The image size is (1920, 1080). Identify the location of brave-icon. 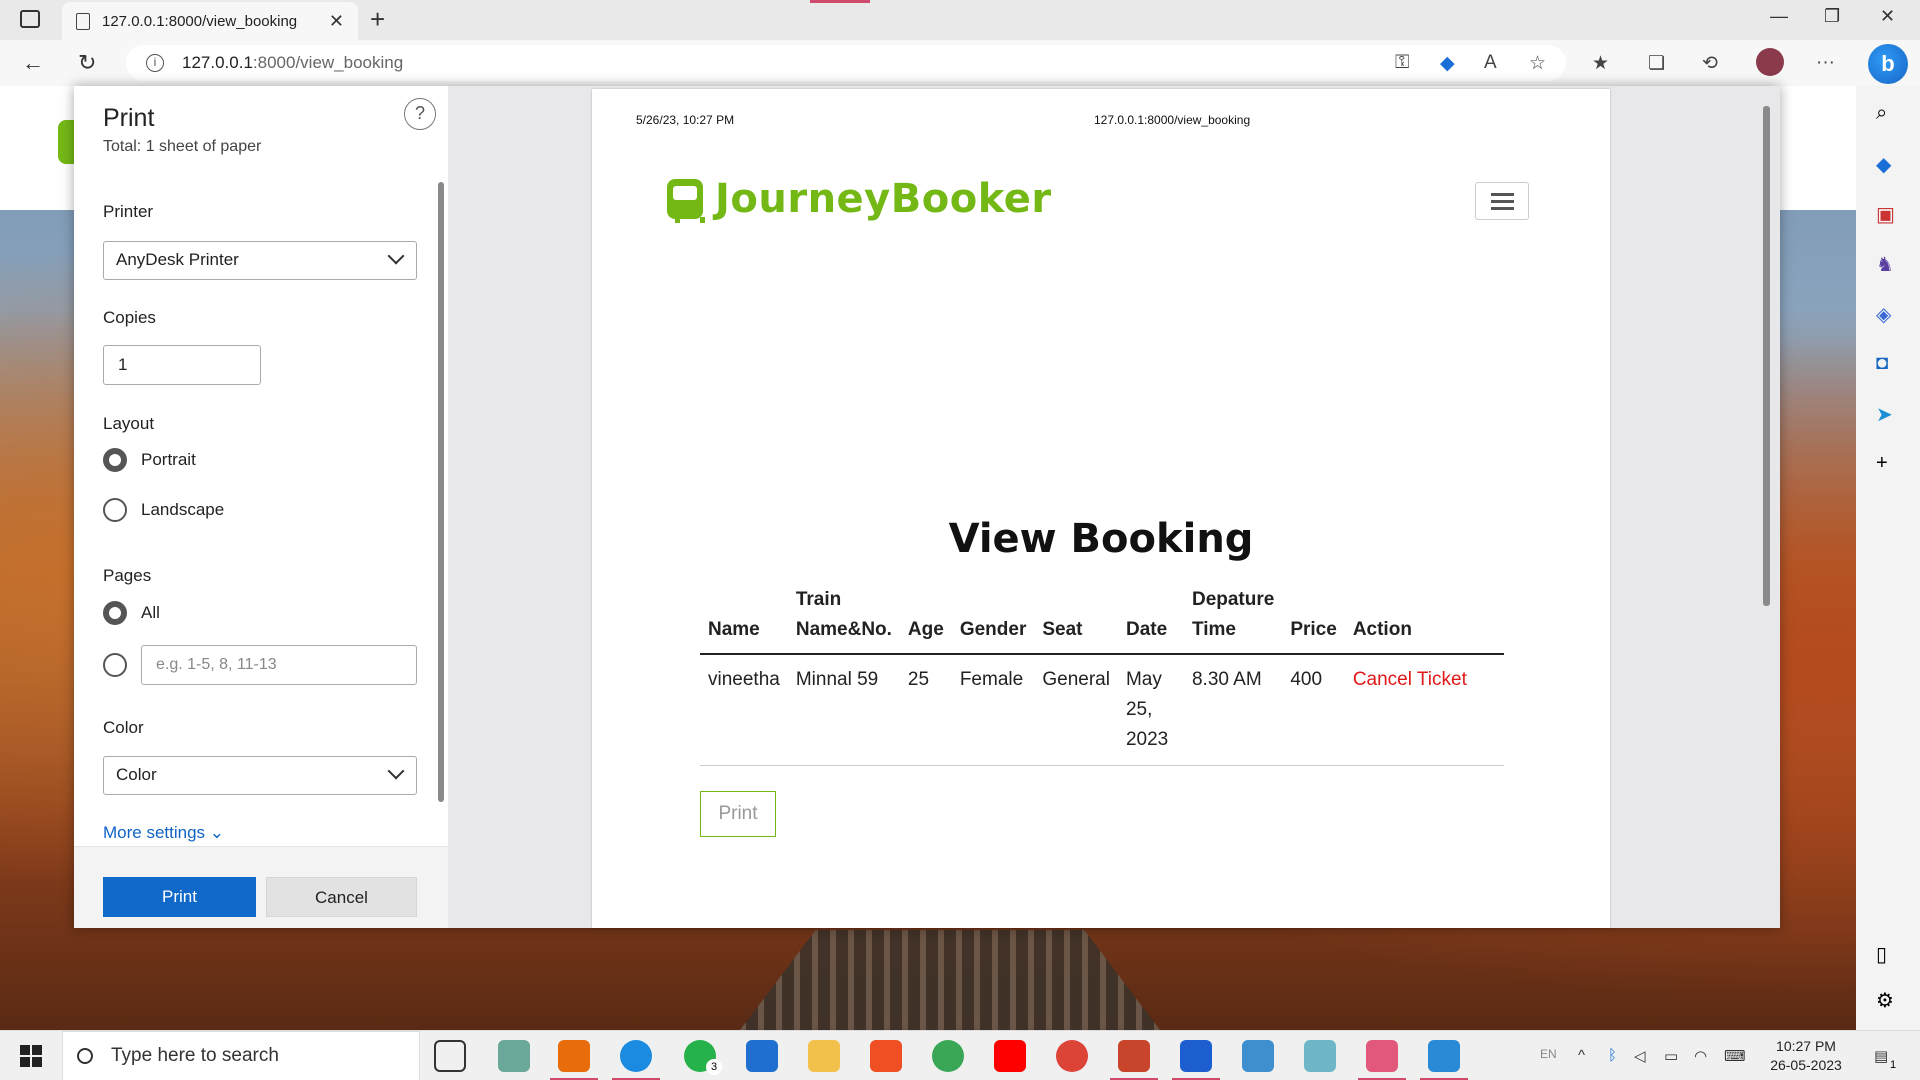
(886, 1056).